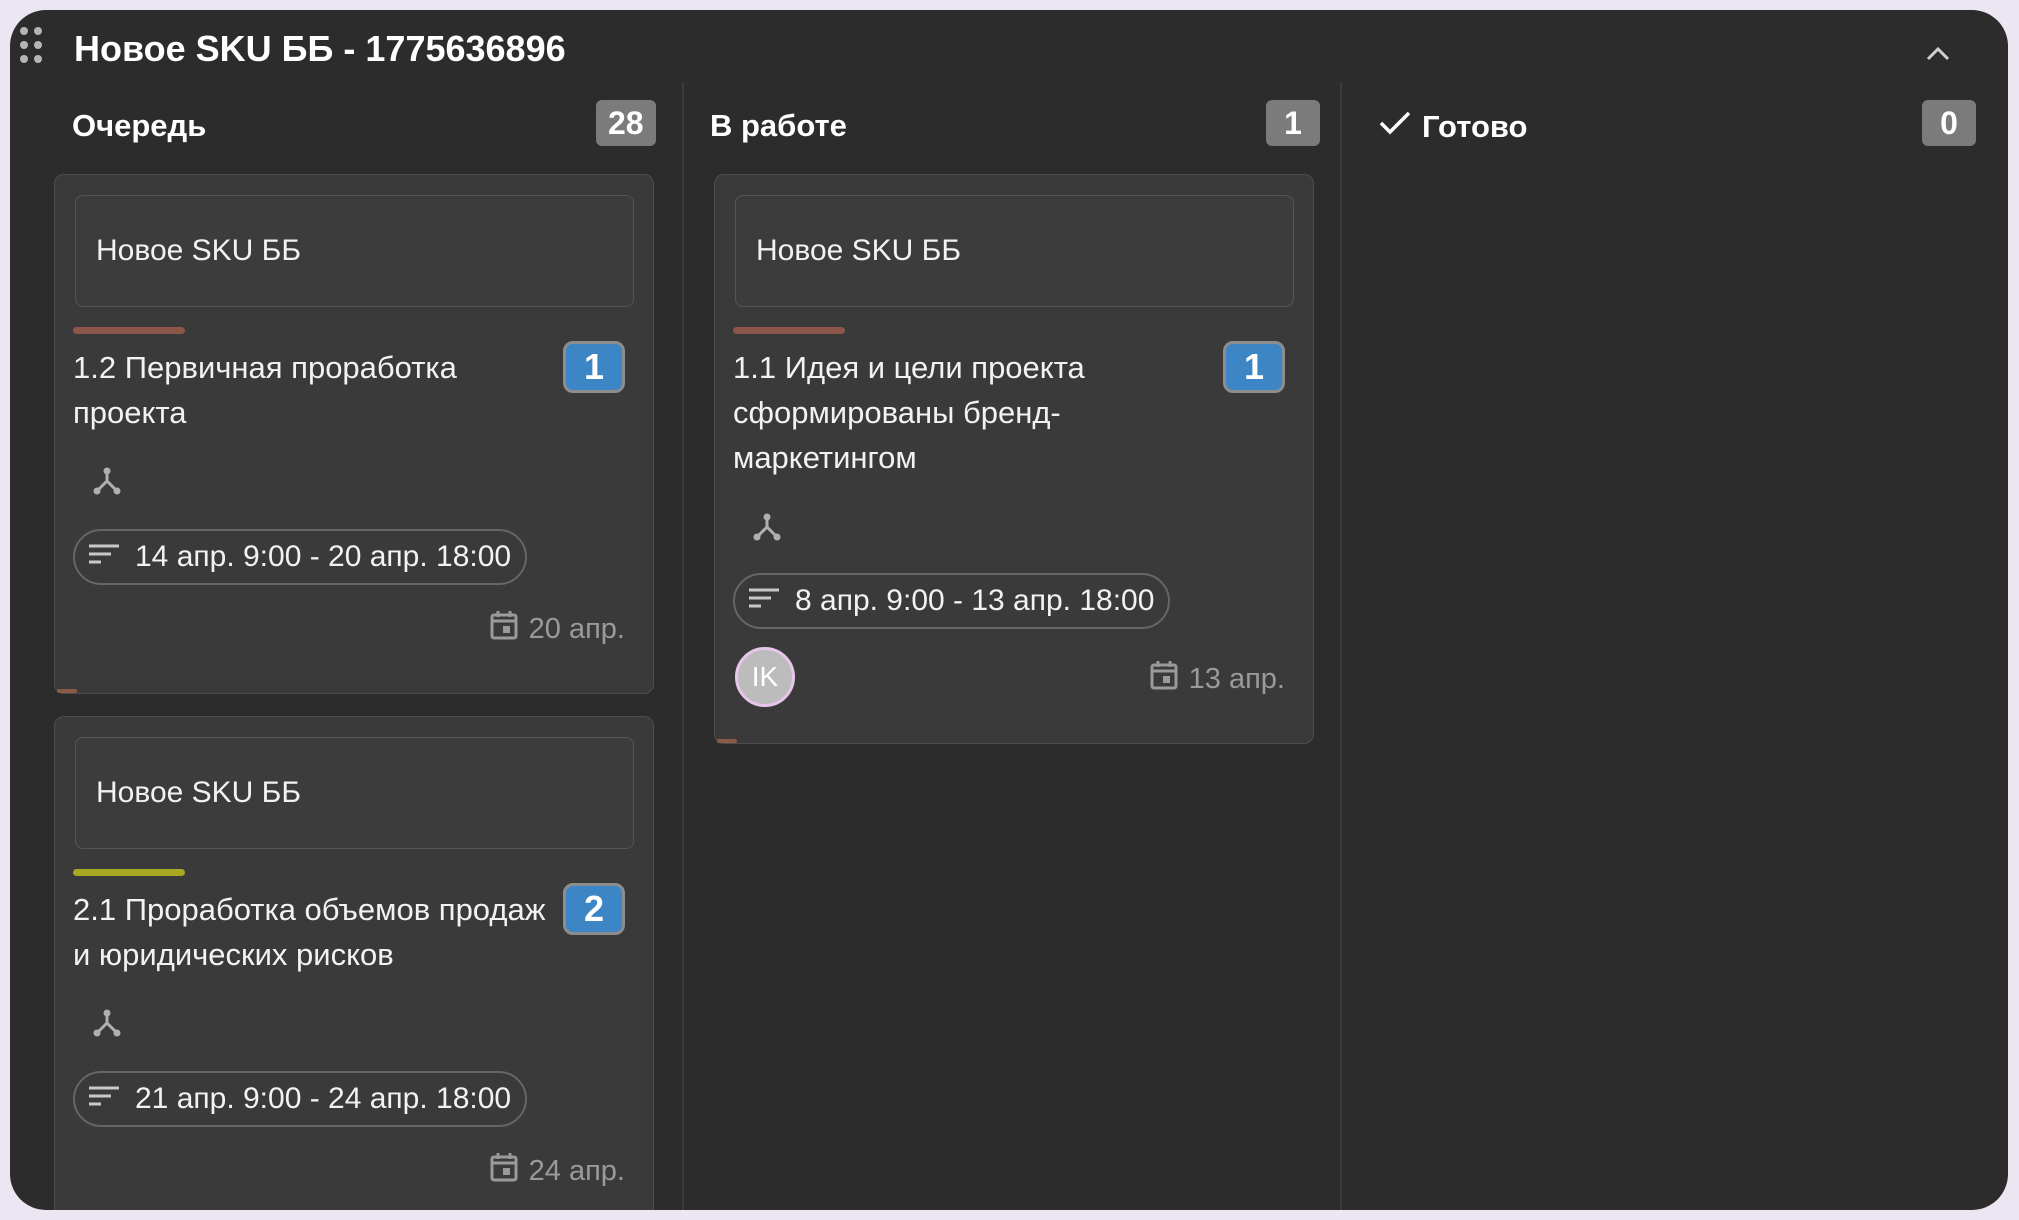  Describe the element at coordinates (1009, 50) in the screenshot. I see `board-header: Новое SKU ББ - 1775636896` at that location.